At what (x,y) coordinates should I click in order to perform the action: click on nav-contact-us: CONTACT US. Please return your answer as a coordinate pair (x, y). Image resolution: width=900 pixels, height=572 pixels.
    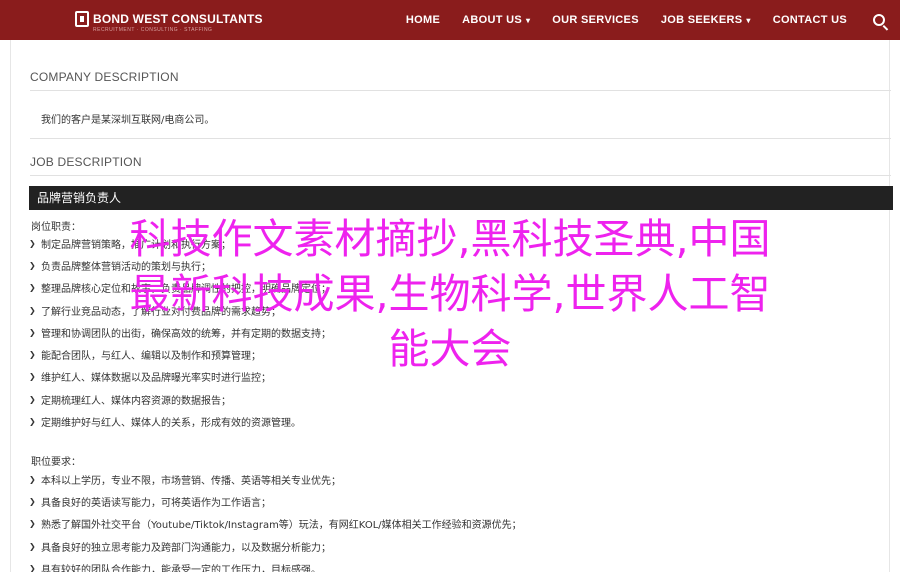
    Looking at the image, I should click on (810, 20).